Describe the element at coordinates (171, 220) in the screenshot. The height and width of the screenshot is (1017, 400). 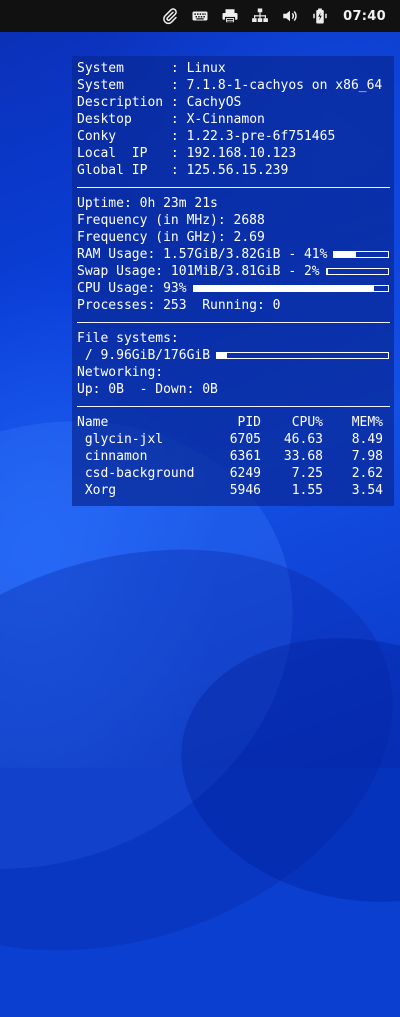
I see `frequency-mhz-text: Frequency (in MHz): 2688` at that location.